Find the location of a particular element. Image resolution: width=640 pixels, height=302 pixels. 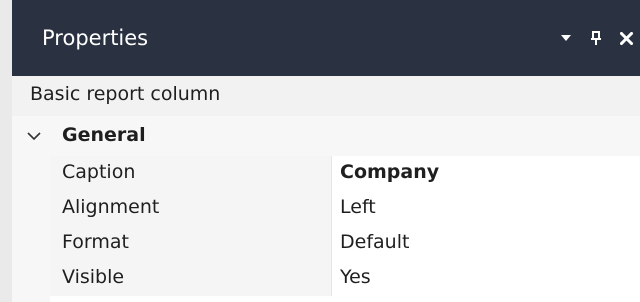

category-label: General is located at coordinates (104, 135).